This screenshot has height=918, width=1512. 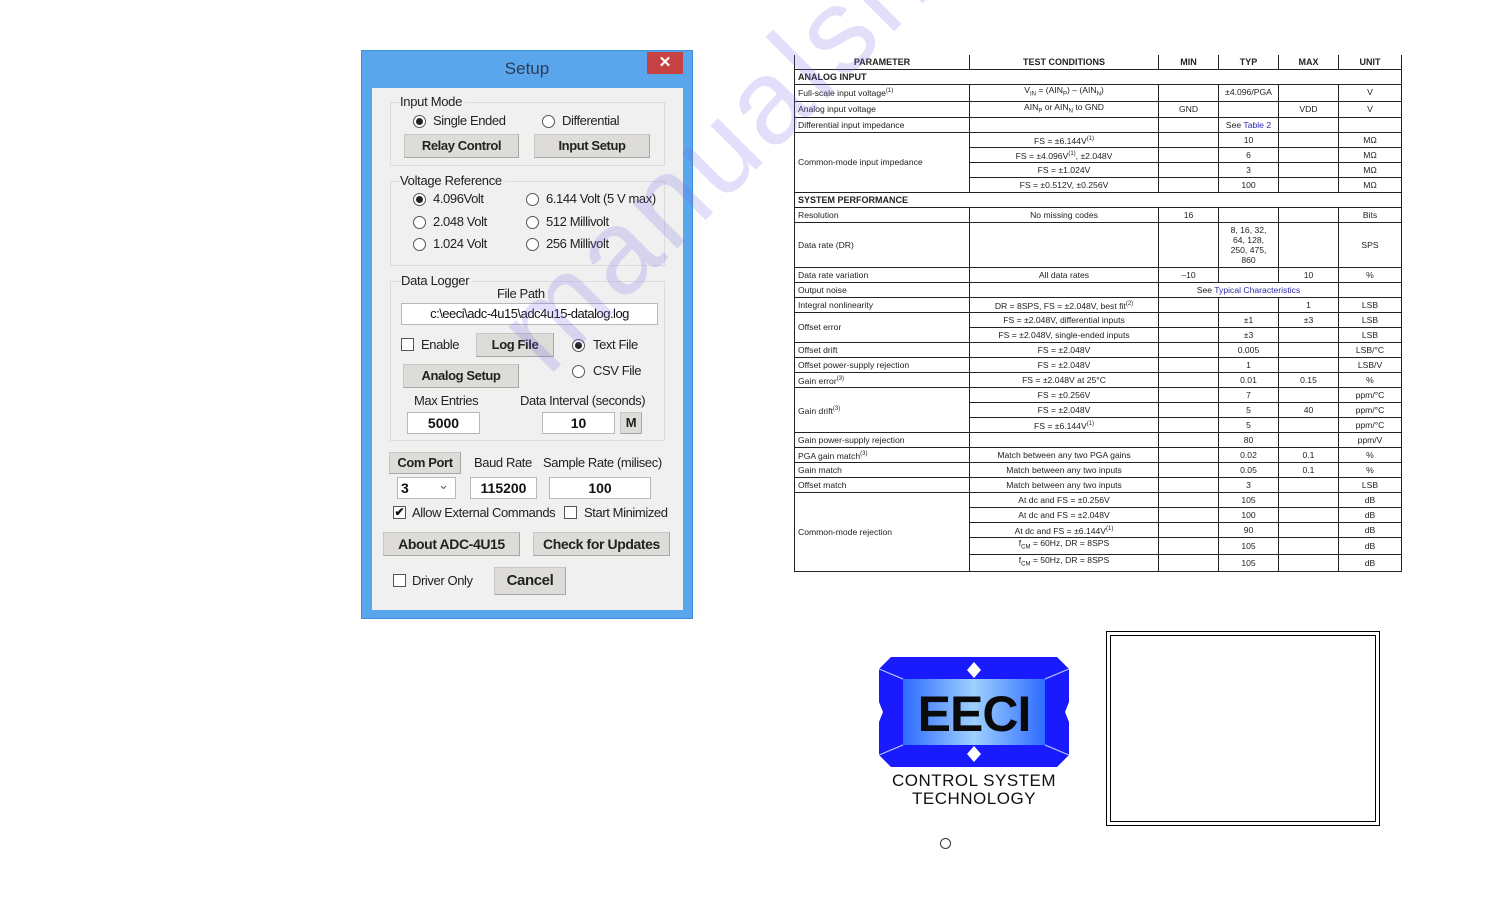 I want to click on vref-256-label: 256 Millivolt, so click(x=577, y=243).